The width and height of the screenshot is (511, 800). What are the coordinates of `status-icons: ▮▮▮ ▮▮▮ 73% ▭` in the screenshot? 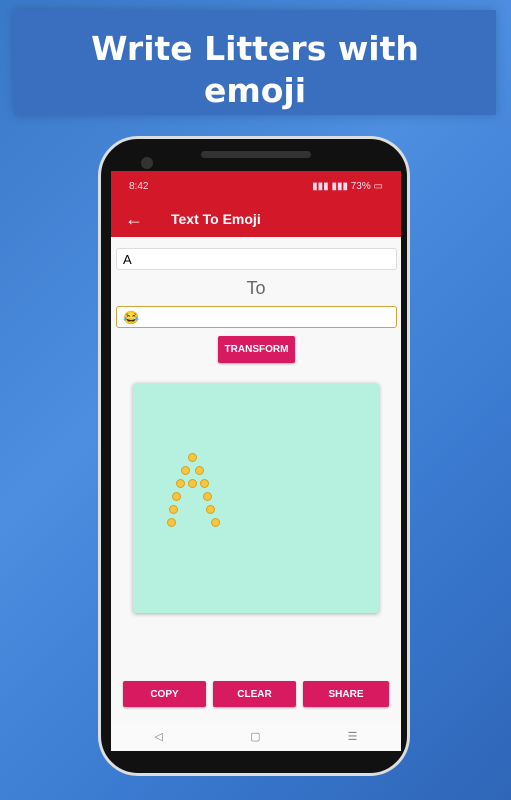 It's located at (347, 186).